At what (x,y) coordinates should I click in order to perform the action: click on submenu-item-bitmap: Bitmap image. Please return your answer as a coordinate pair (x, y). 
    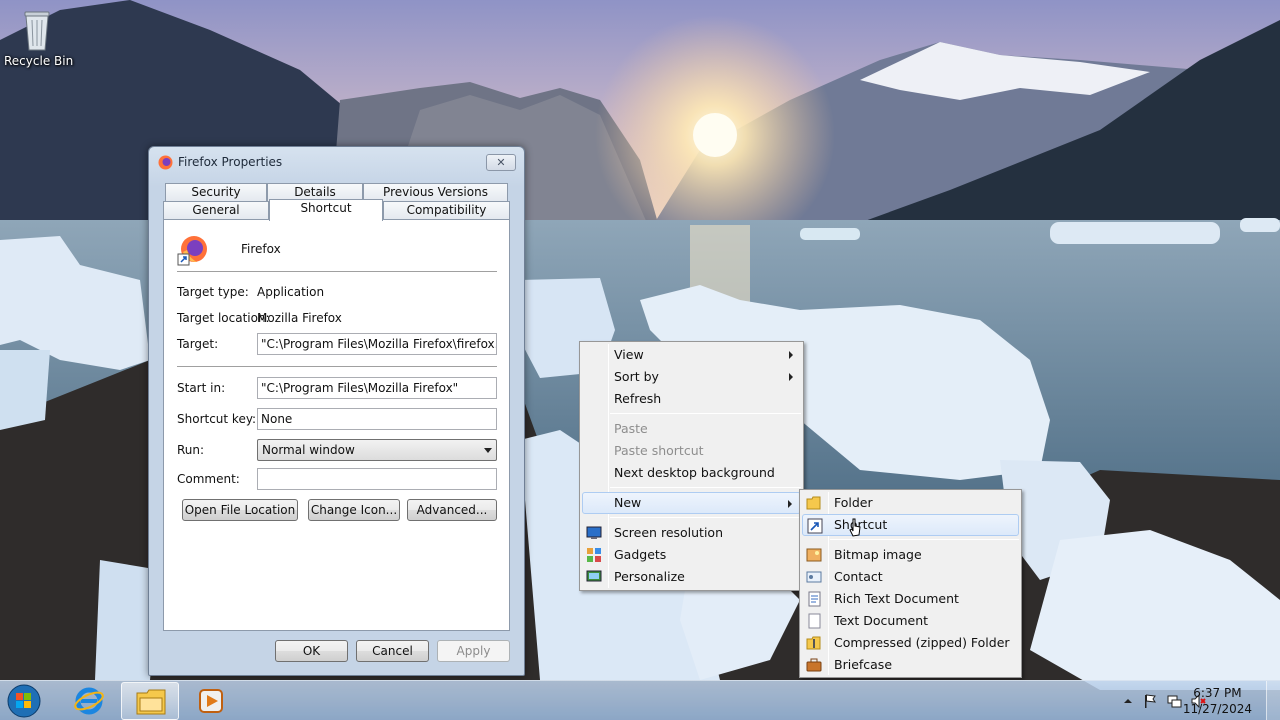
    Looking at the image, I should click on (910, 555).